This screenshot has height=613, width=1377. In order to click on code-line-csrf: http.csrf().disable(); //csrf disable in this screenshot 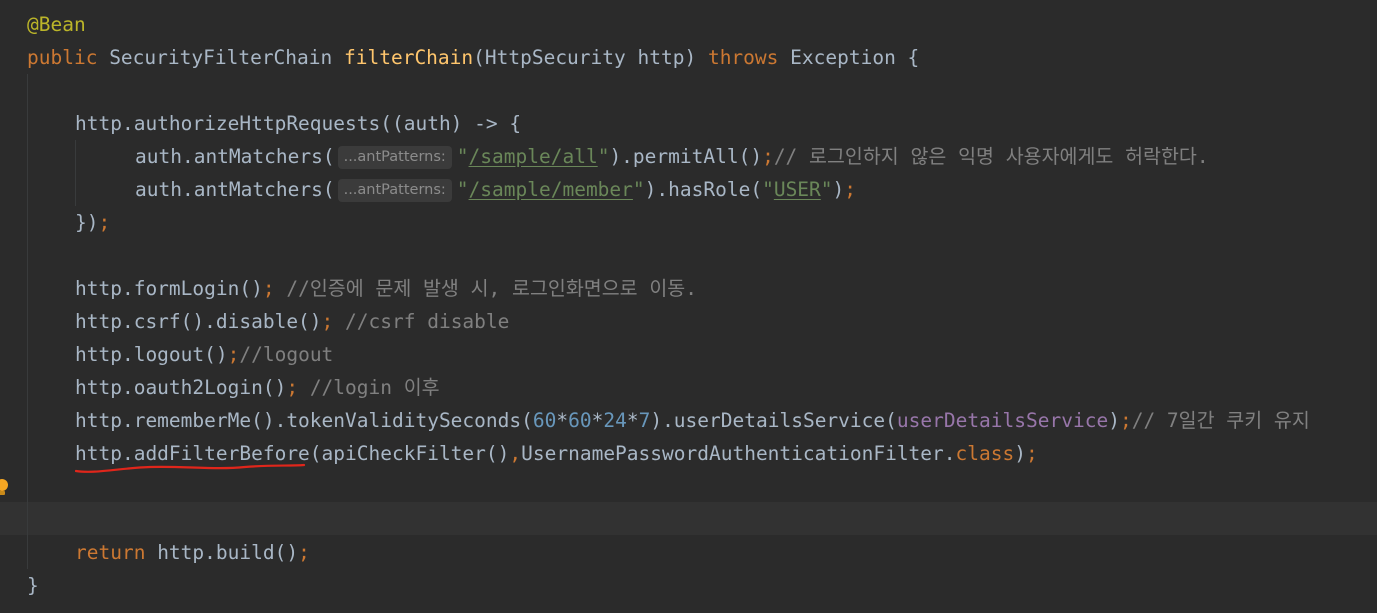, I will do `click(292, 321)`.